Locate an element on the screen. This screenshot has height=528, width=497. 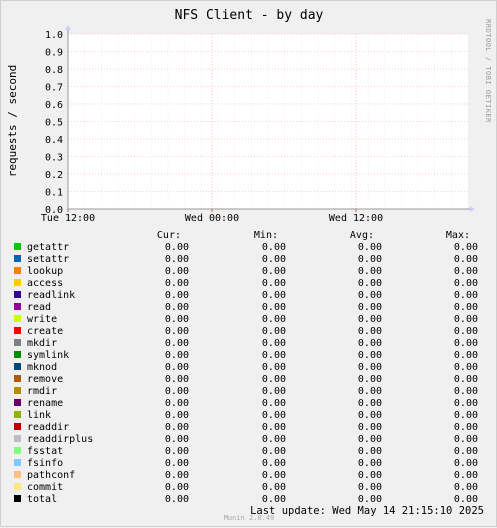
legend-label: access is located at coordinates (45, 283).